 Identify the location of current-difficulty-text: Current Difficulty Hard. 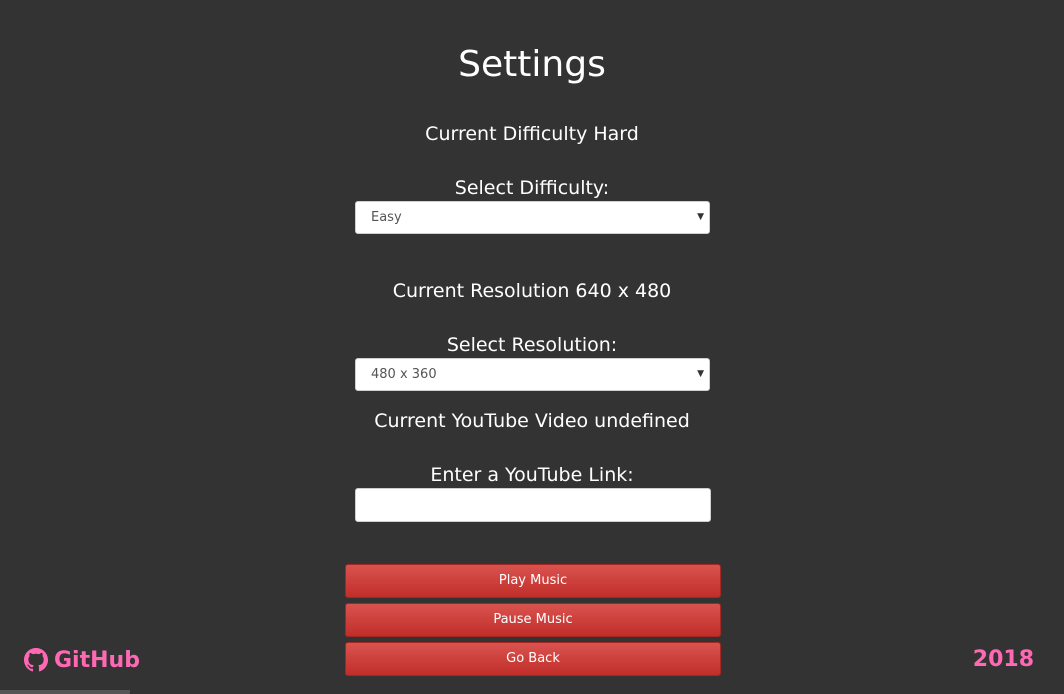
(532, 134).